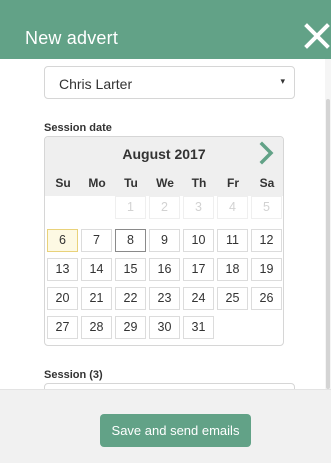 The width and height of the screenshot is (331, 463). Describe the element at coordinates (266, 207) in the screenshot. I see `calendar-day-disabled: 5` at that location.